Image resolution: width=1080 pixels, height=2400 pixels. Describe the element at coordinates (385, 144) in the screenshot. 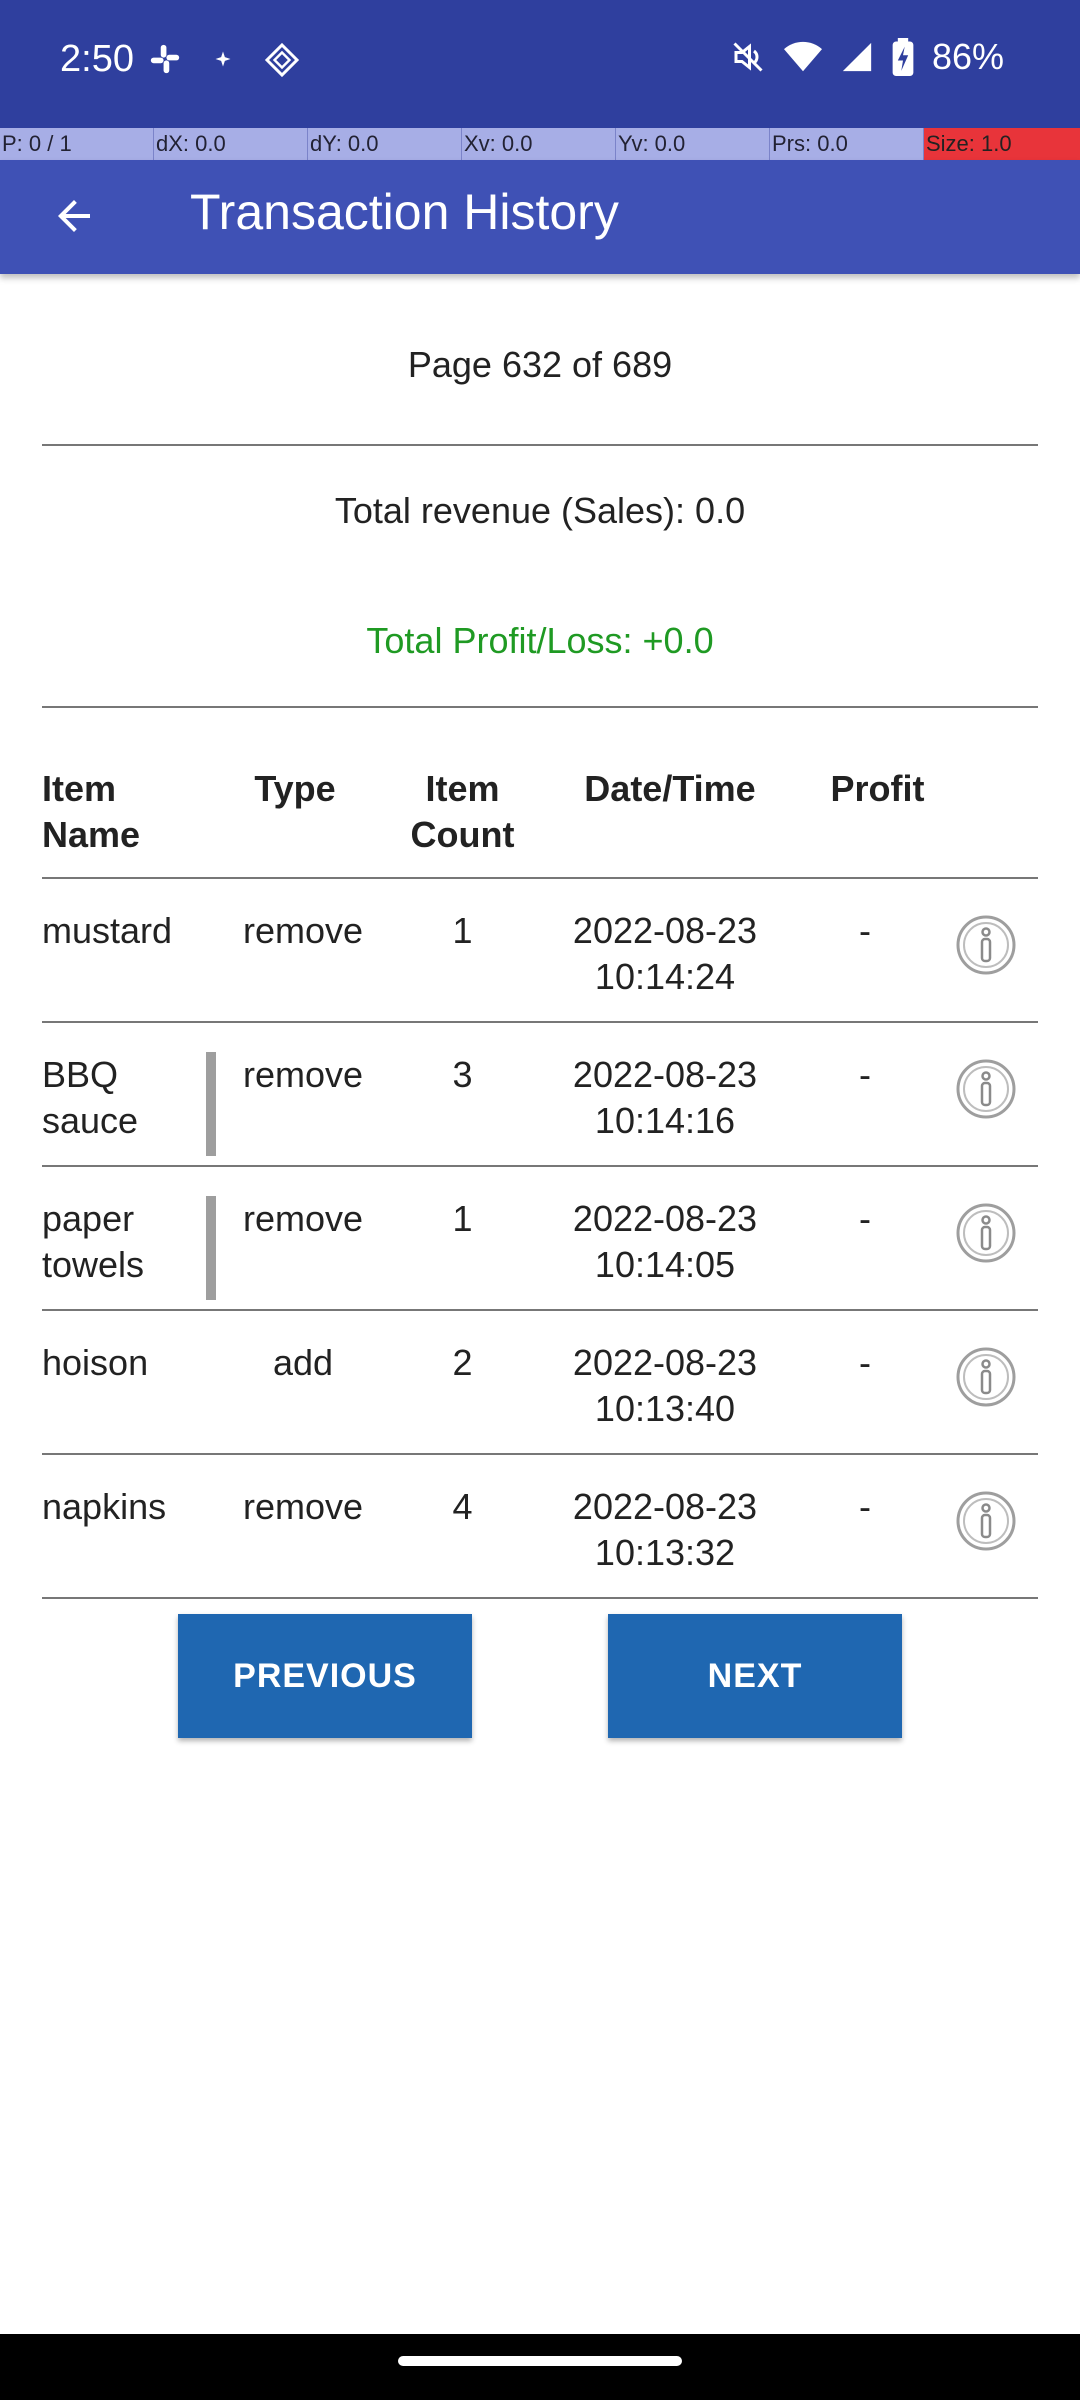

I see `pointer-dy: dY: 0.0` at that location.